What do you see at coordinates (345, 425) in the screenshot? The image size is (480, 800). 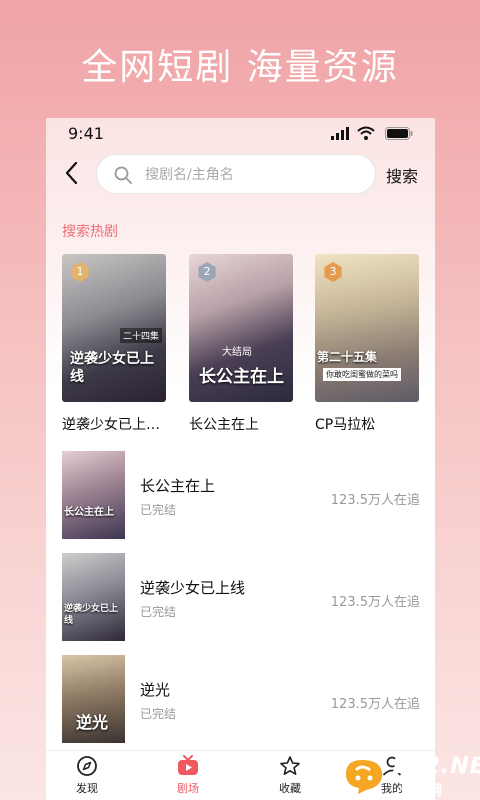 I see `hot-card-title: CP马拉松` at bounding box center [345, 425].